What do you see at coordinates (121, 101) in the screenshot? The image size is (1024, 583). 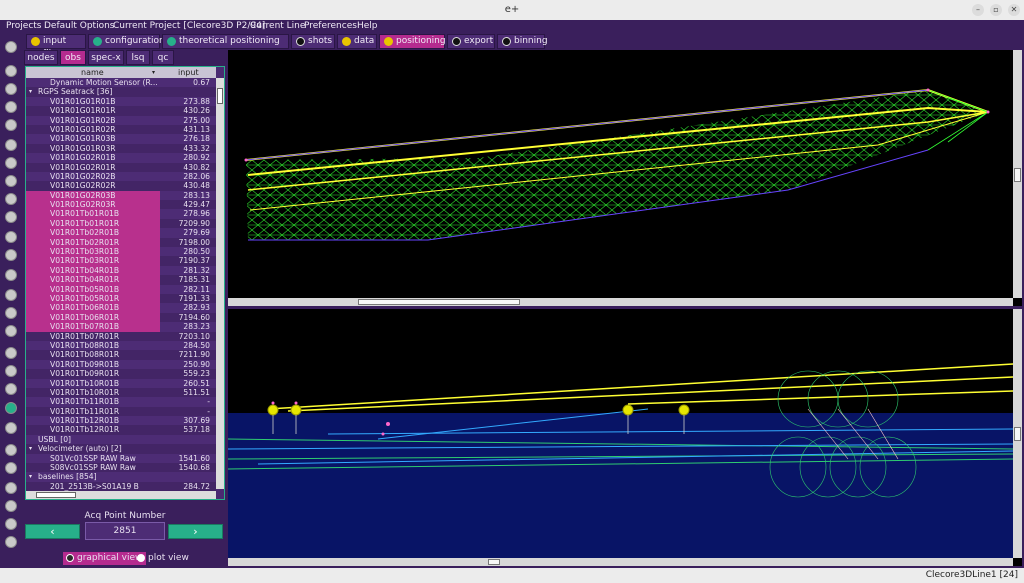 I see `tree-row: V01R01G01R01B 273.88` at bounding box center [121, 101].